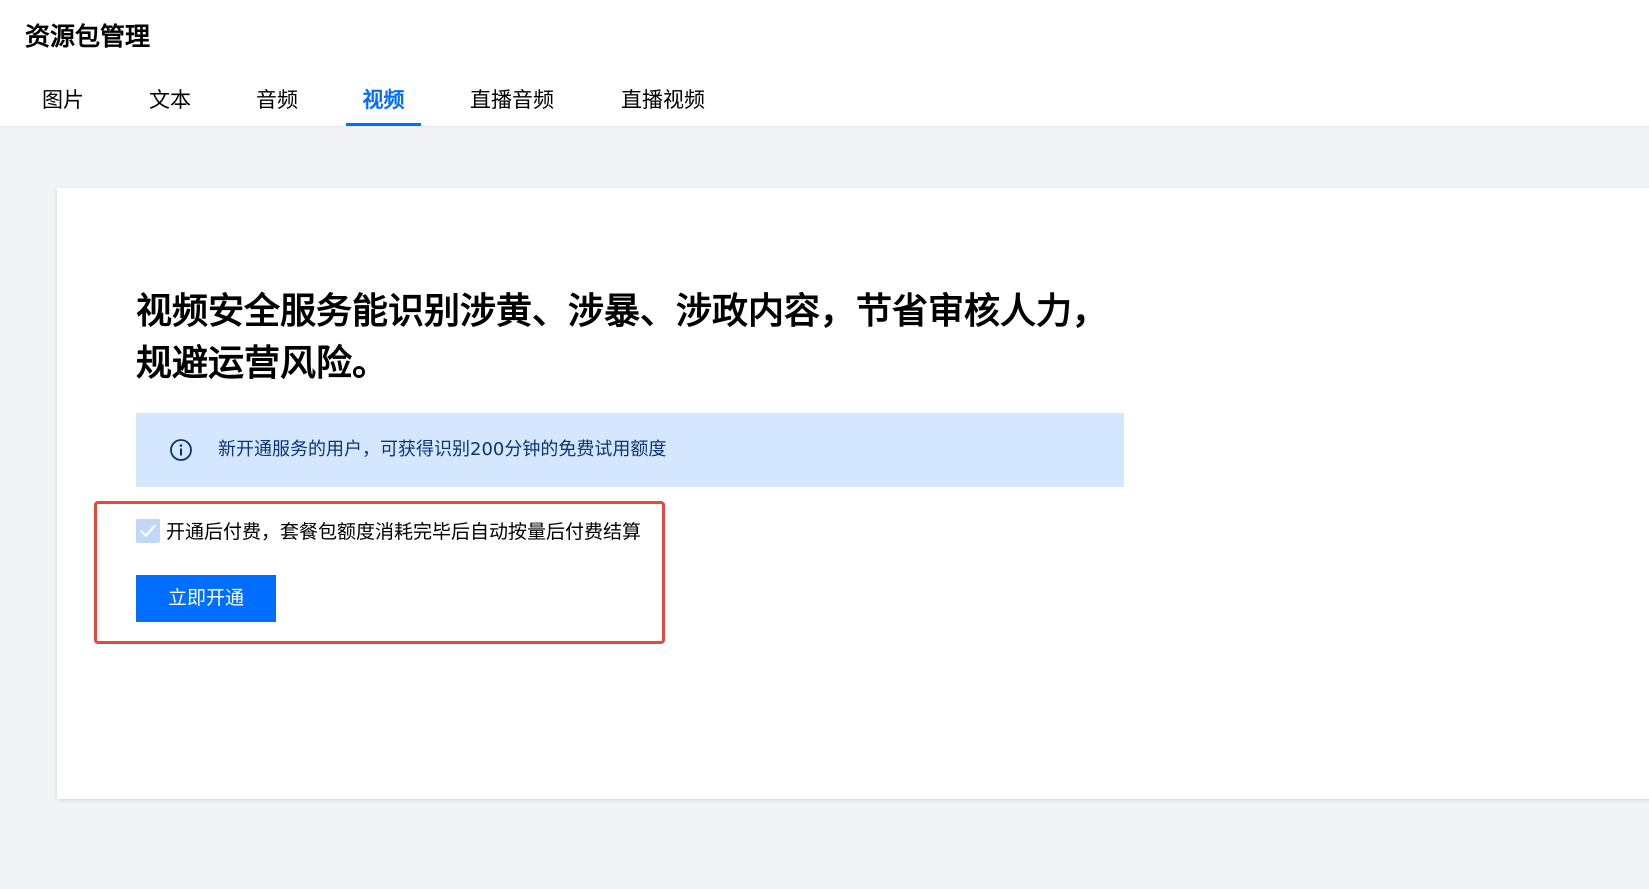  What do you see at coordinates (181, 450) in the screenshot?
I see `info-icon` at bounding box center [181, 450].